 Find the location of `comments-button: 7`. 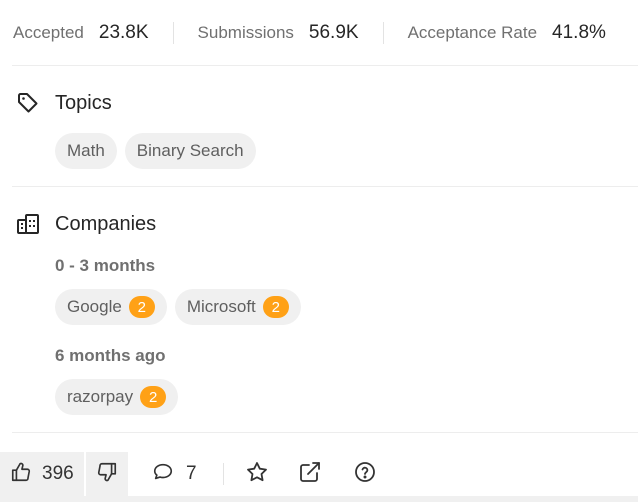

comments-button: 7 is located at coordinates (174, 474).